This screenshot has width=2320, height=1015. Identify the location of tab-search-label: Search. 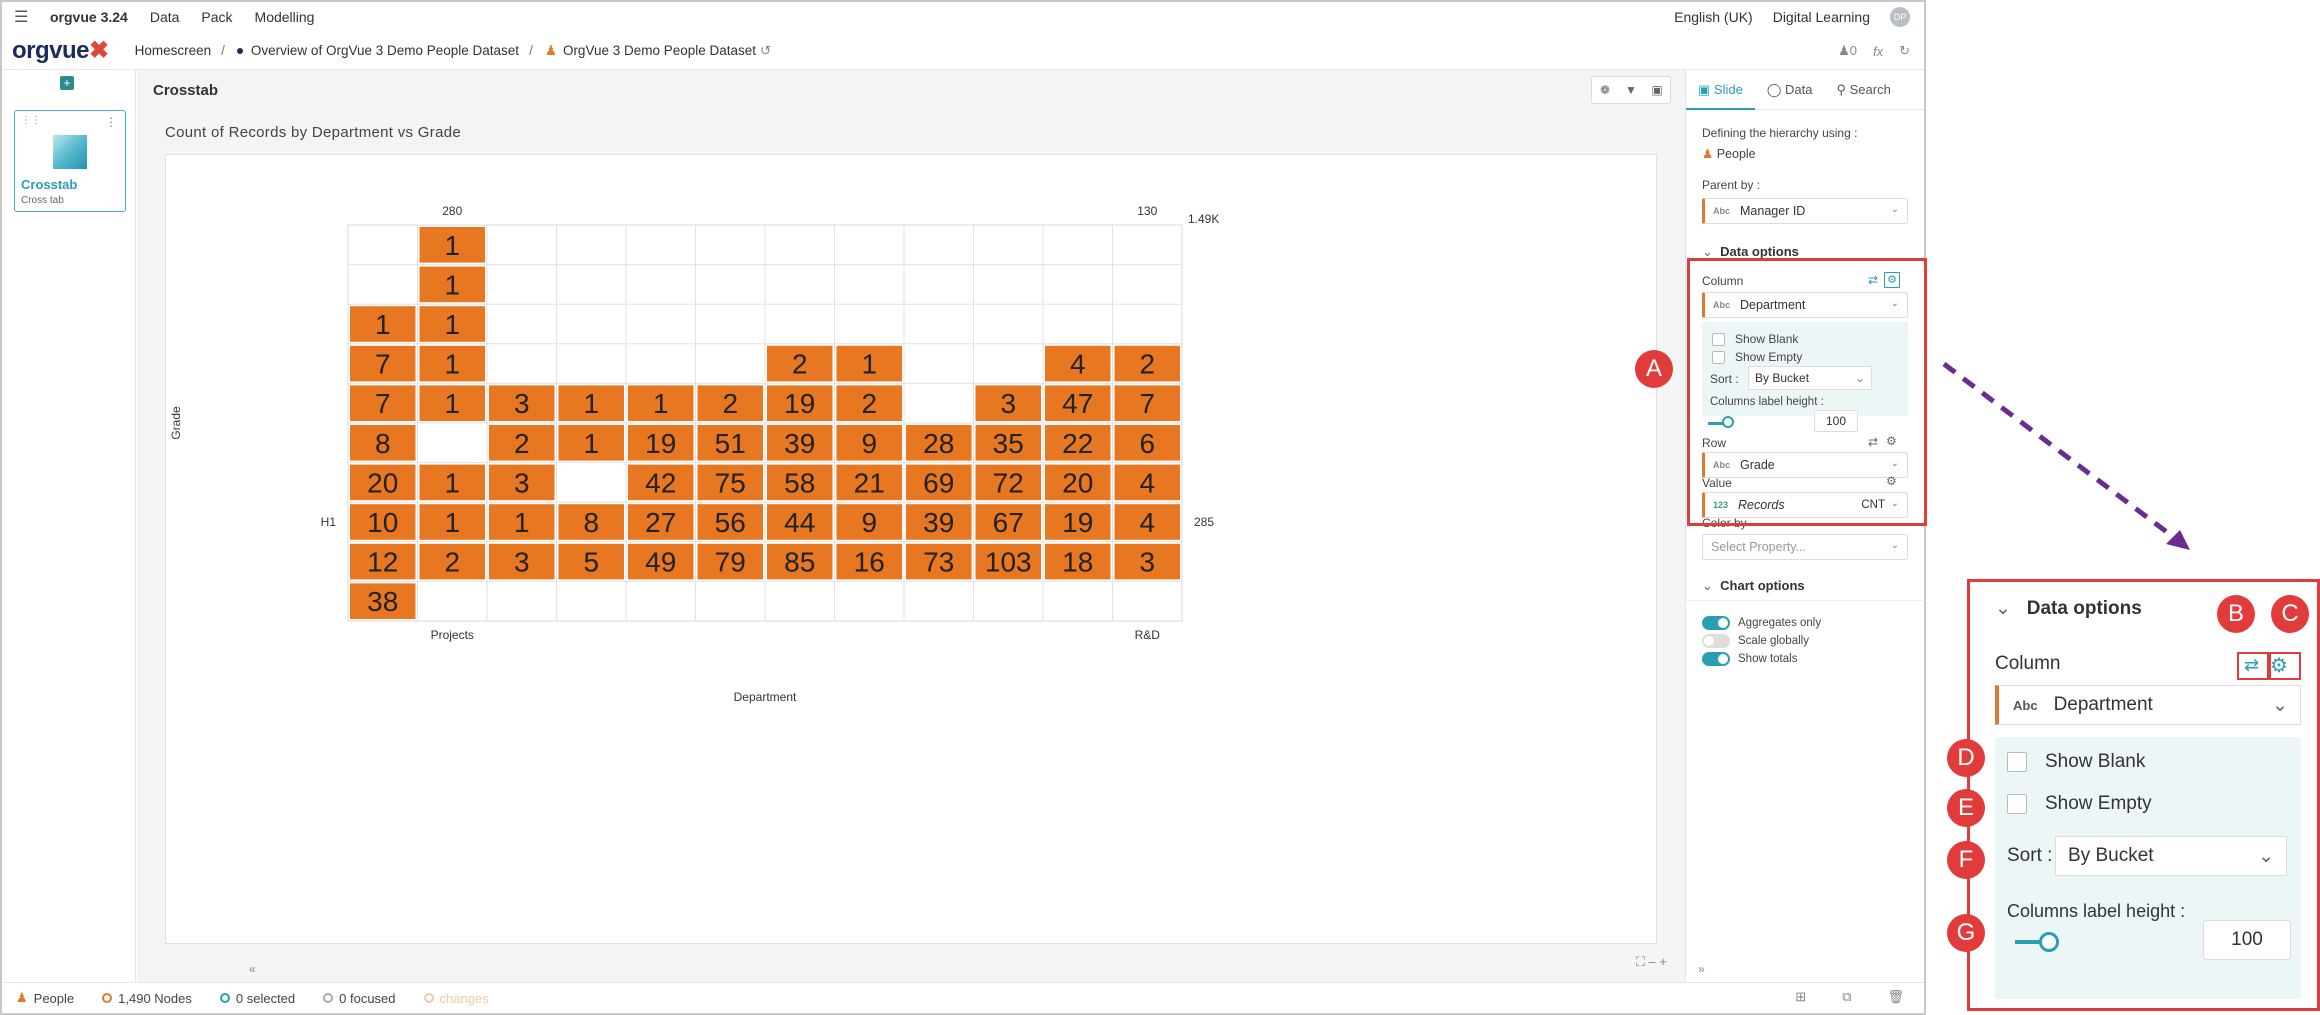
(1870, 89).